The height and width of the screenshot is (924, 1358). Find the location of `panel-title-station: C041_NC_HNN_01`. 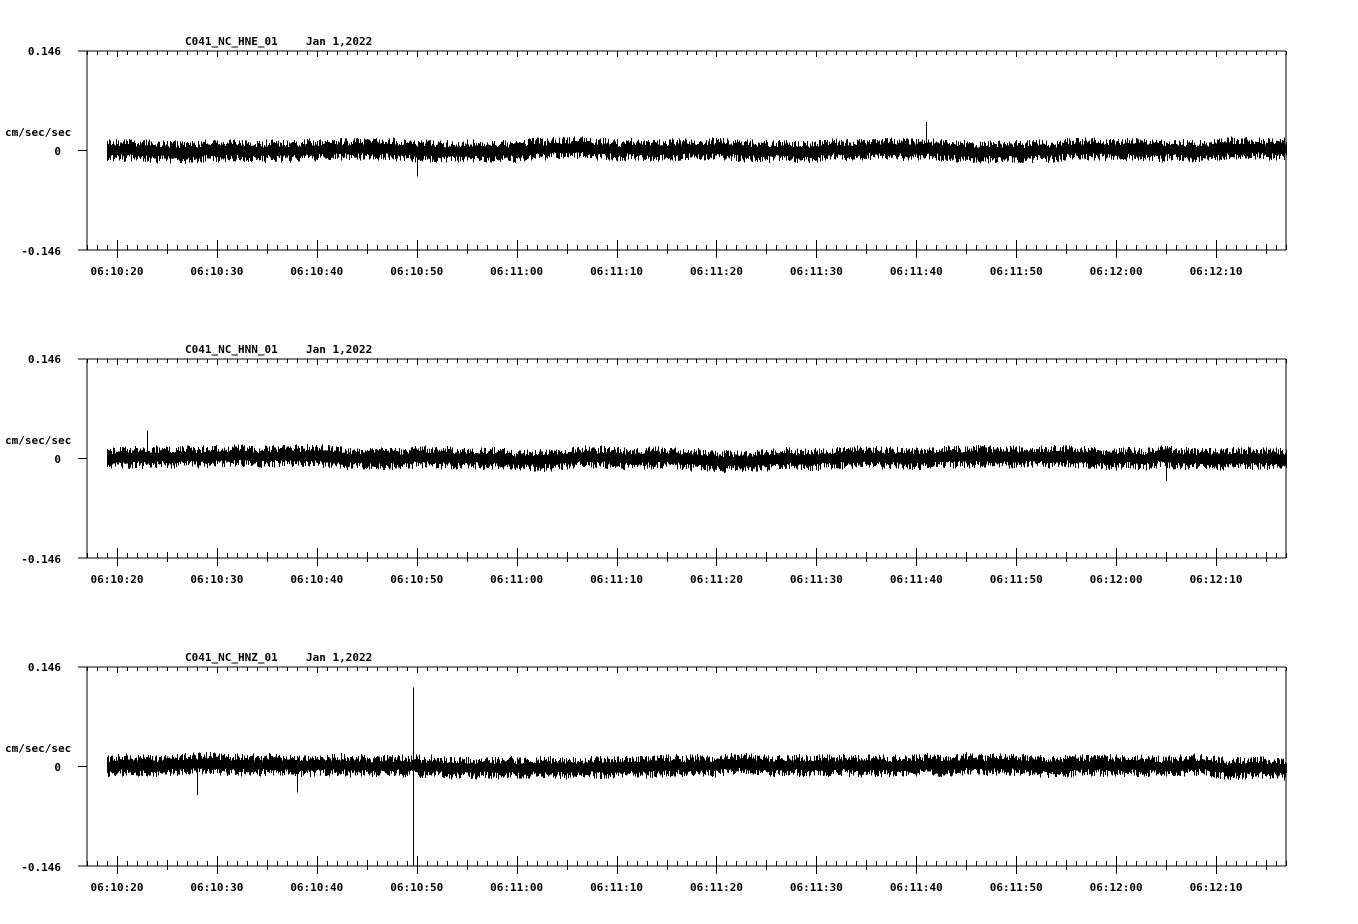

panel-title-station: C041_NC_HNN_01 is located at coordinates (231, 349).